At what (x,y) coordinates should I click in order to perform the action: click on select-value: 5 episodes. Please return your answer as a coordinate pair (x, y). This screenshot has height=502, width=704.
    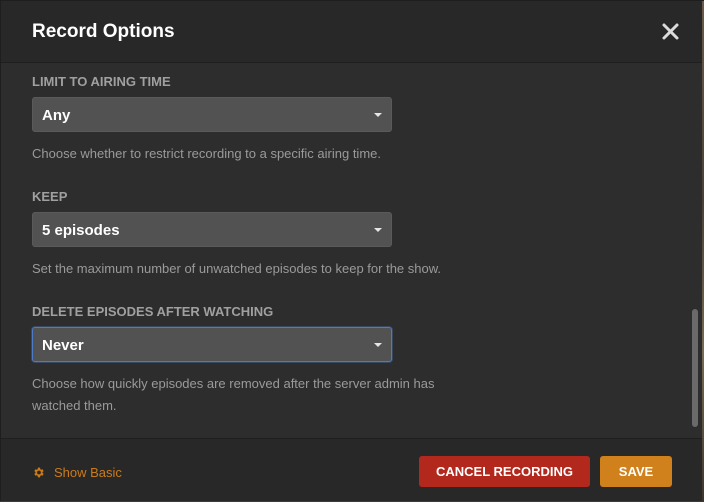
    Looking at the image, I should click on (81, 230).